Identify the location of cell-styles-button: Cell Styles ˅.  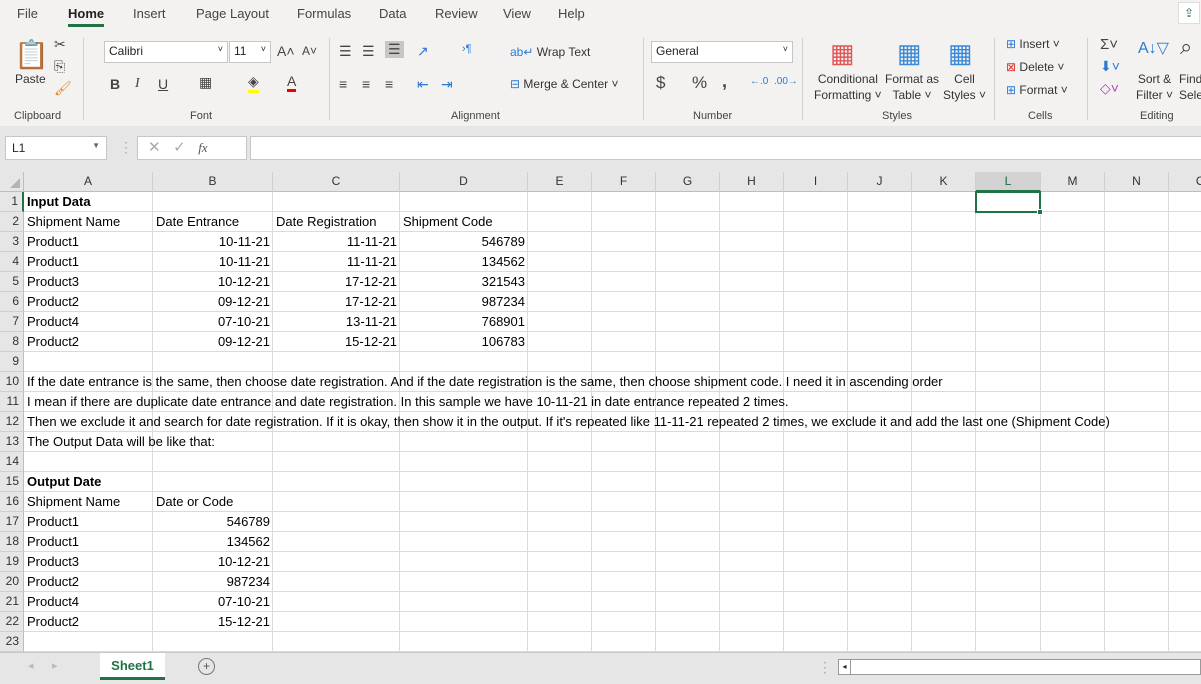
(964, 87).